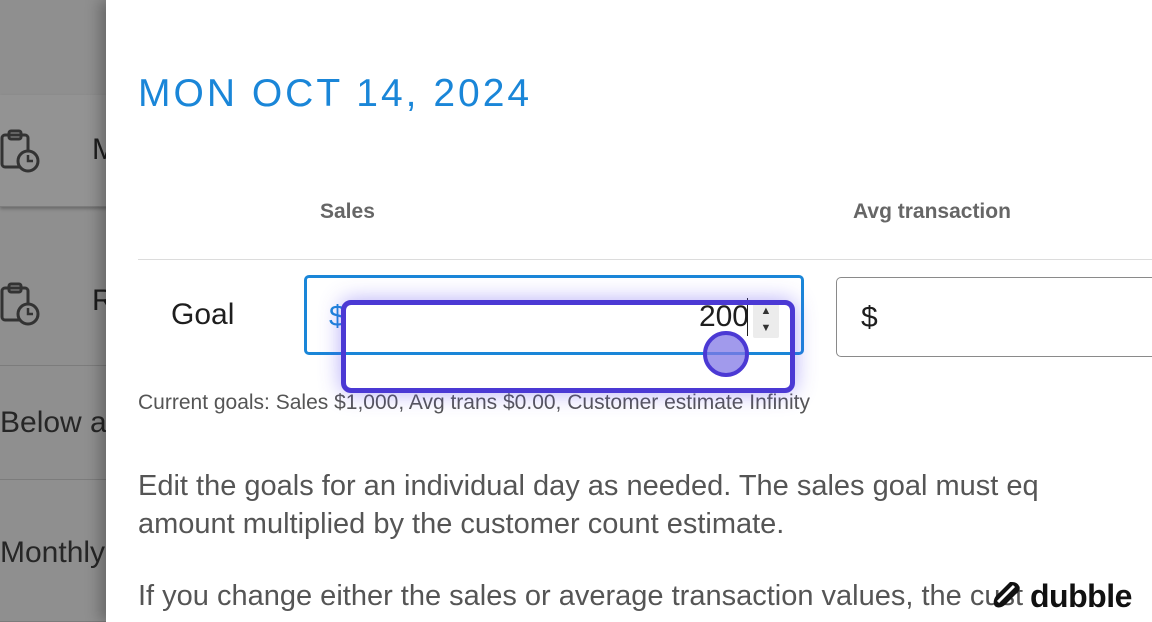  What do you see at coordinates (869, 317) in the screenshot?
I see `currency-prefix: $` at bounding box center [869, 317].